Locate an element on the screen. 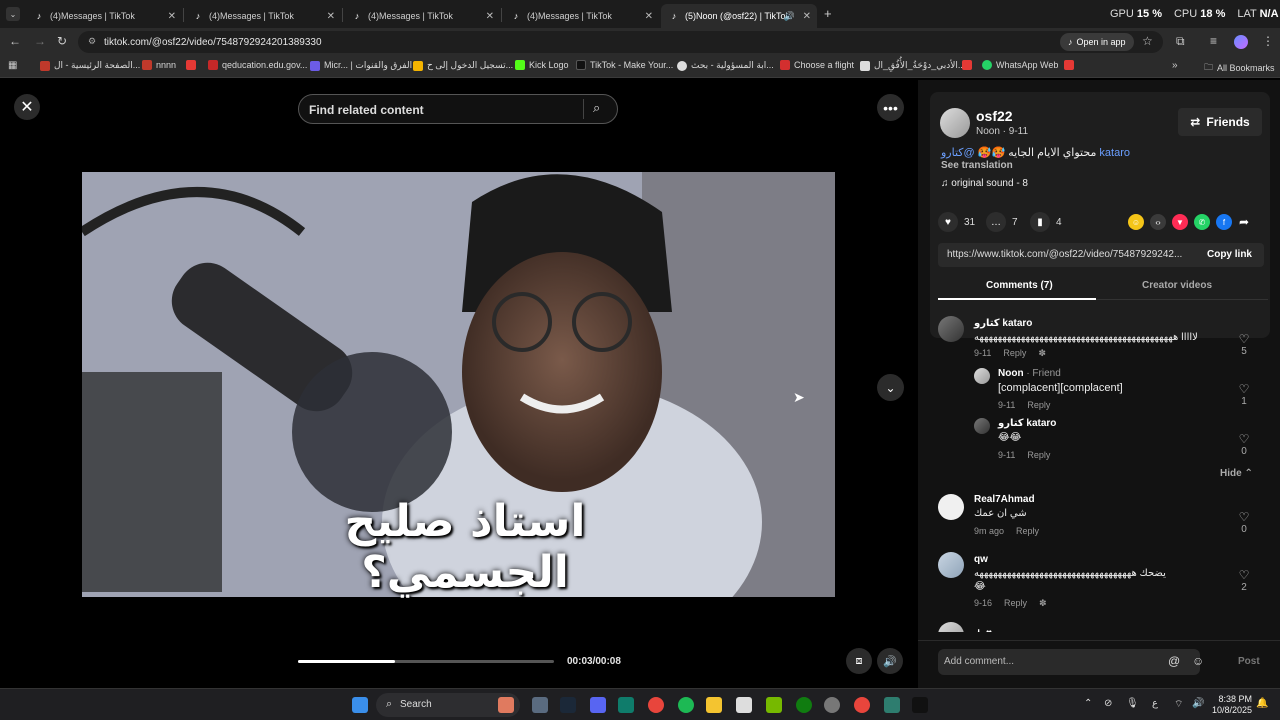  site-info-icon: ⚙ is located at coordinates (92, 41).